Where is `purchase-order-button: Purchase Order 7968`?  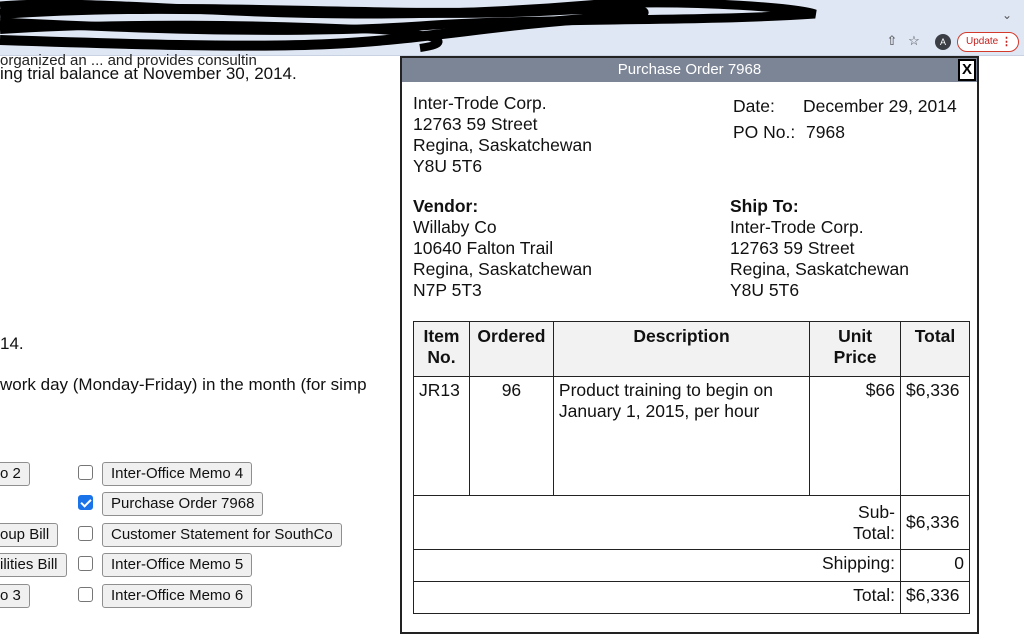
purchase-order-button: Purchase Order 7968 is located at coordinates (183, 504).